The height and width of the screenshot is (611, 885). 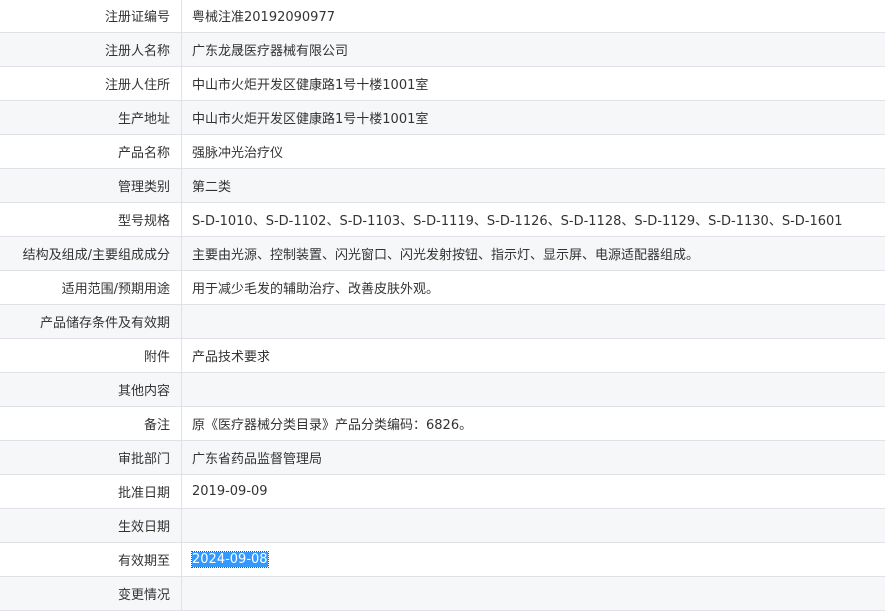 I want to click on field-value-registration-number: 粤械注准20192090977, so click(x=533, y=16).